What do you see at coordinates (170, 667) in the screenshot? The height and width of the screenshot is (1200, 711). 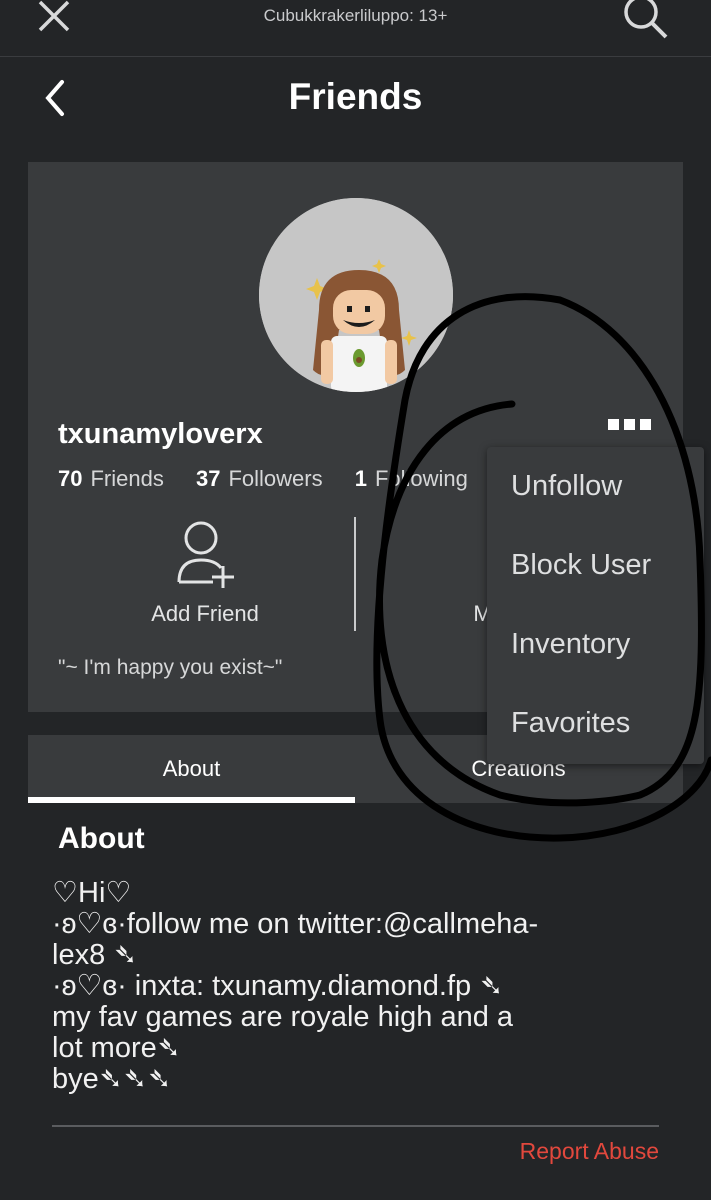 I see `status-text: "~ I'm happy you exist~"` at bounding box center [170, 667].